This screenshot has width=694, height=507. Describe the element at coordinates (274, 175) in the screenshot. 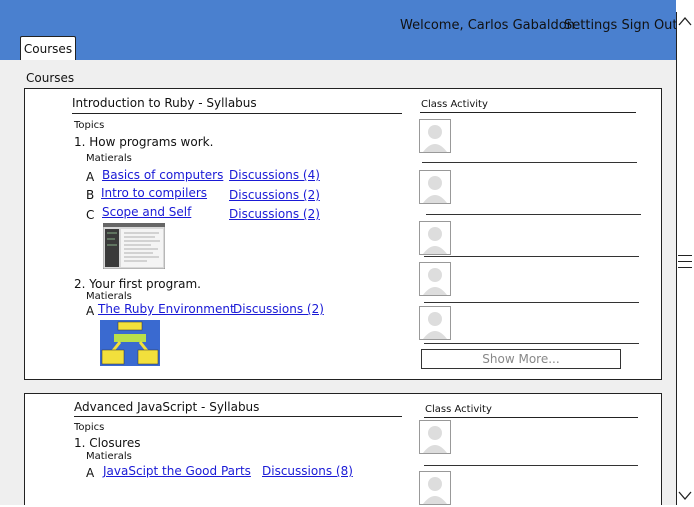

I see `discussions-link: Discussions (4)` at that location.